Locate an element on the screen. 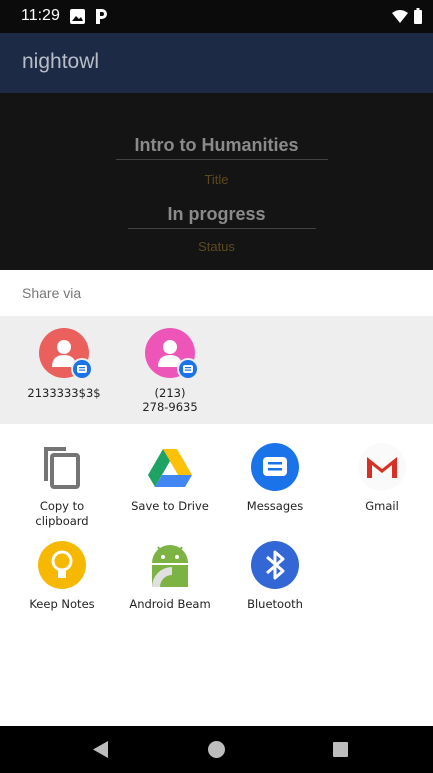  recents-icon is located at coordinates (340, 749).